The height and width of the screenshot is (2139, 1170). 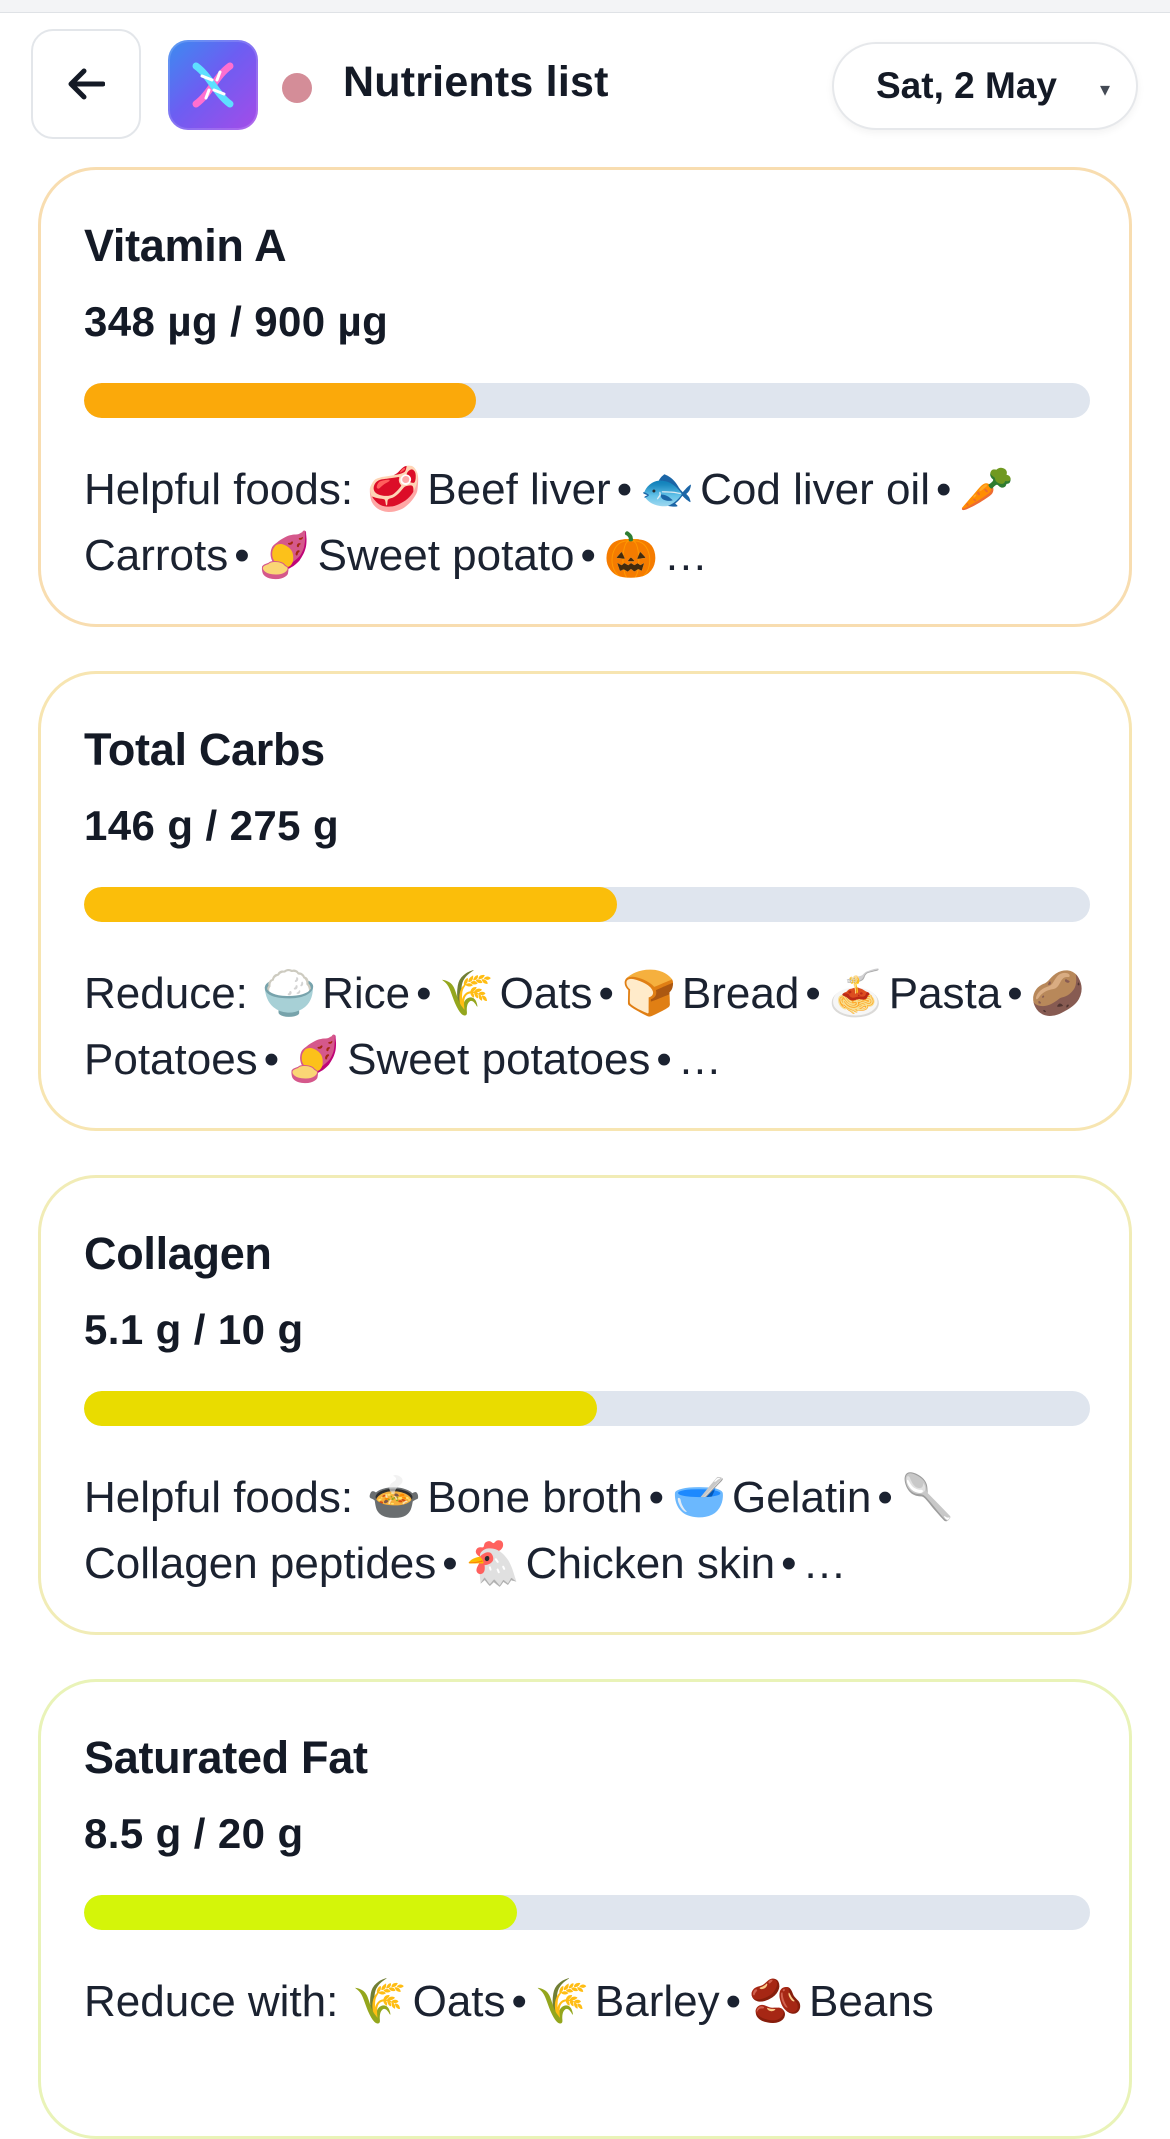 I want to click on food-item: Collagen peptides, so click(x=260, y=1563).